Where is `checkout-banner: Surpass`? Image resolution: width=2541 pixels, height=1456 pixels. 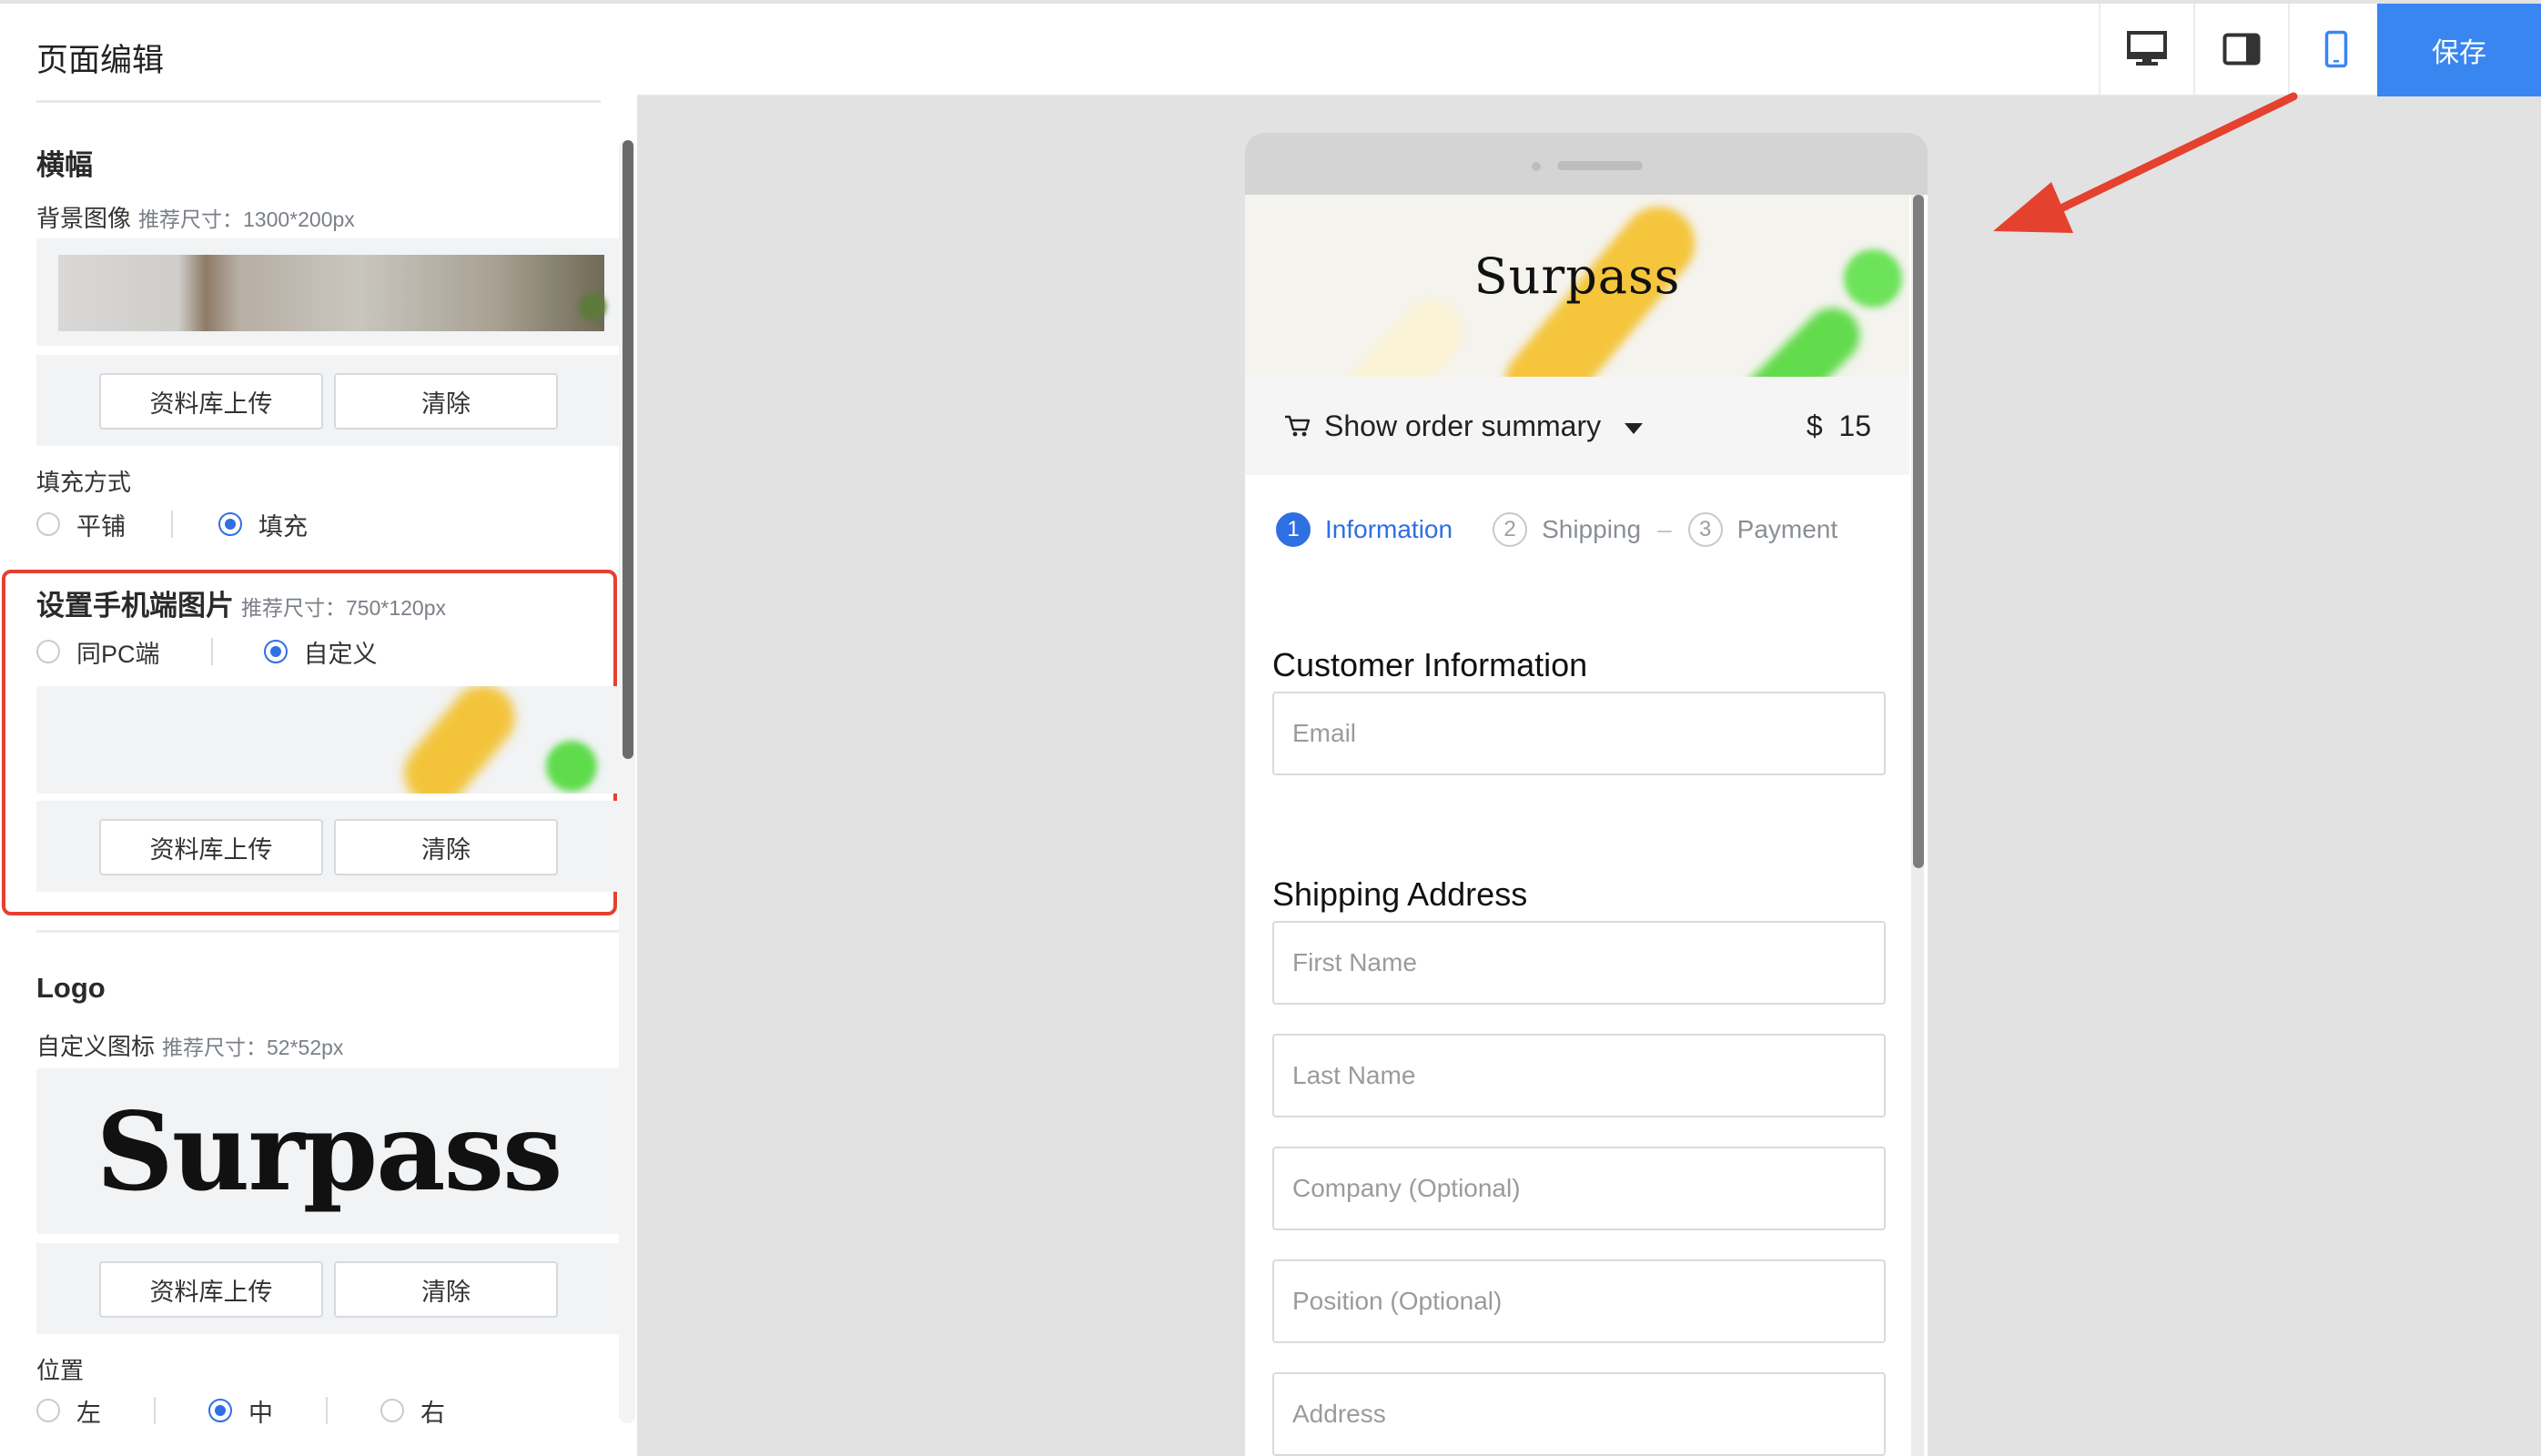 checkout-banner: Surpass is located at coordinates (1577, 286).